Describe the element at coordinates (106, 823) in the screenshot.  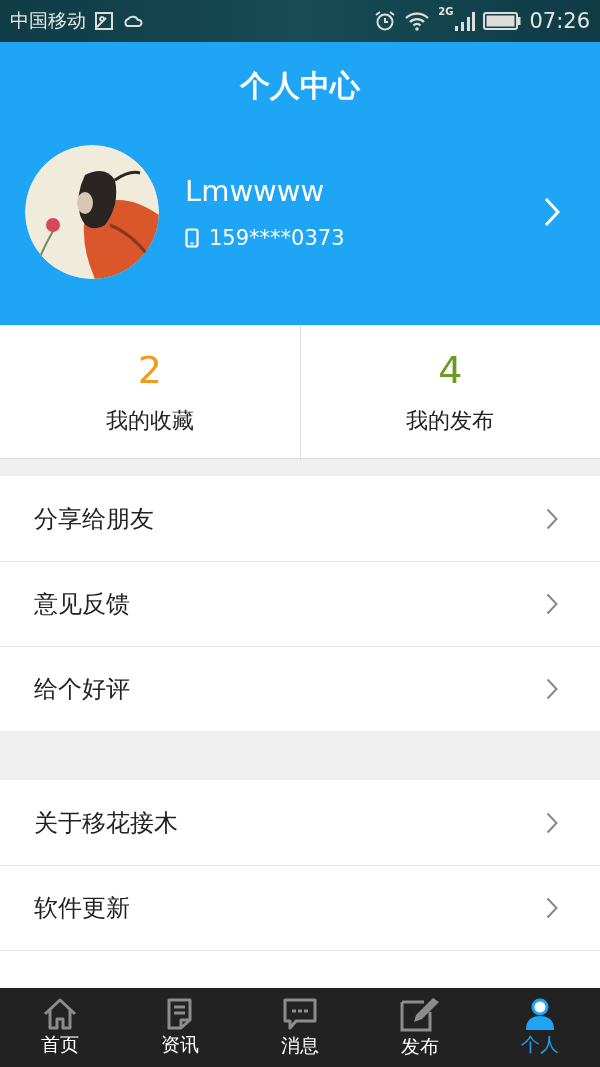
I see `menu-label: 关于移花接木` at that location.